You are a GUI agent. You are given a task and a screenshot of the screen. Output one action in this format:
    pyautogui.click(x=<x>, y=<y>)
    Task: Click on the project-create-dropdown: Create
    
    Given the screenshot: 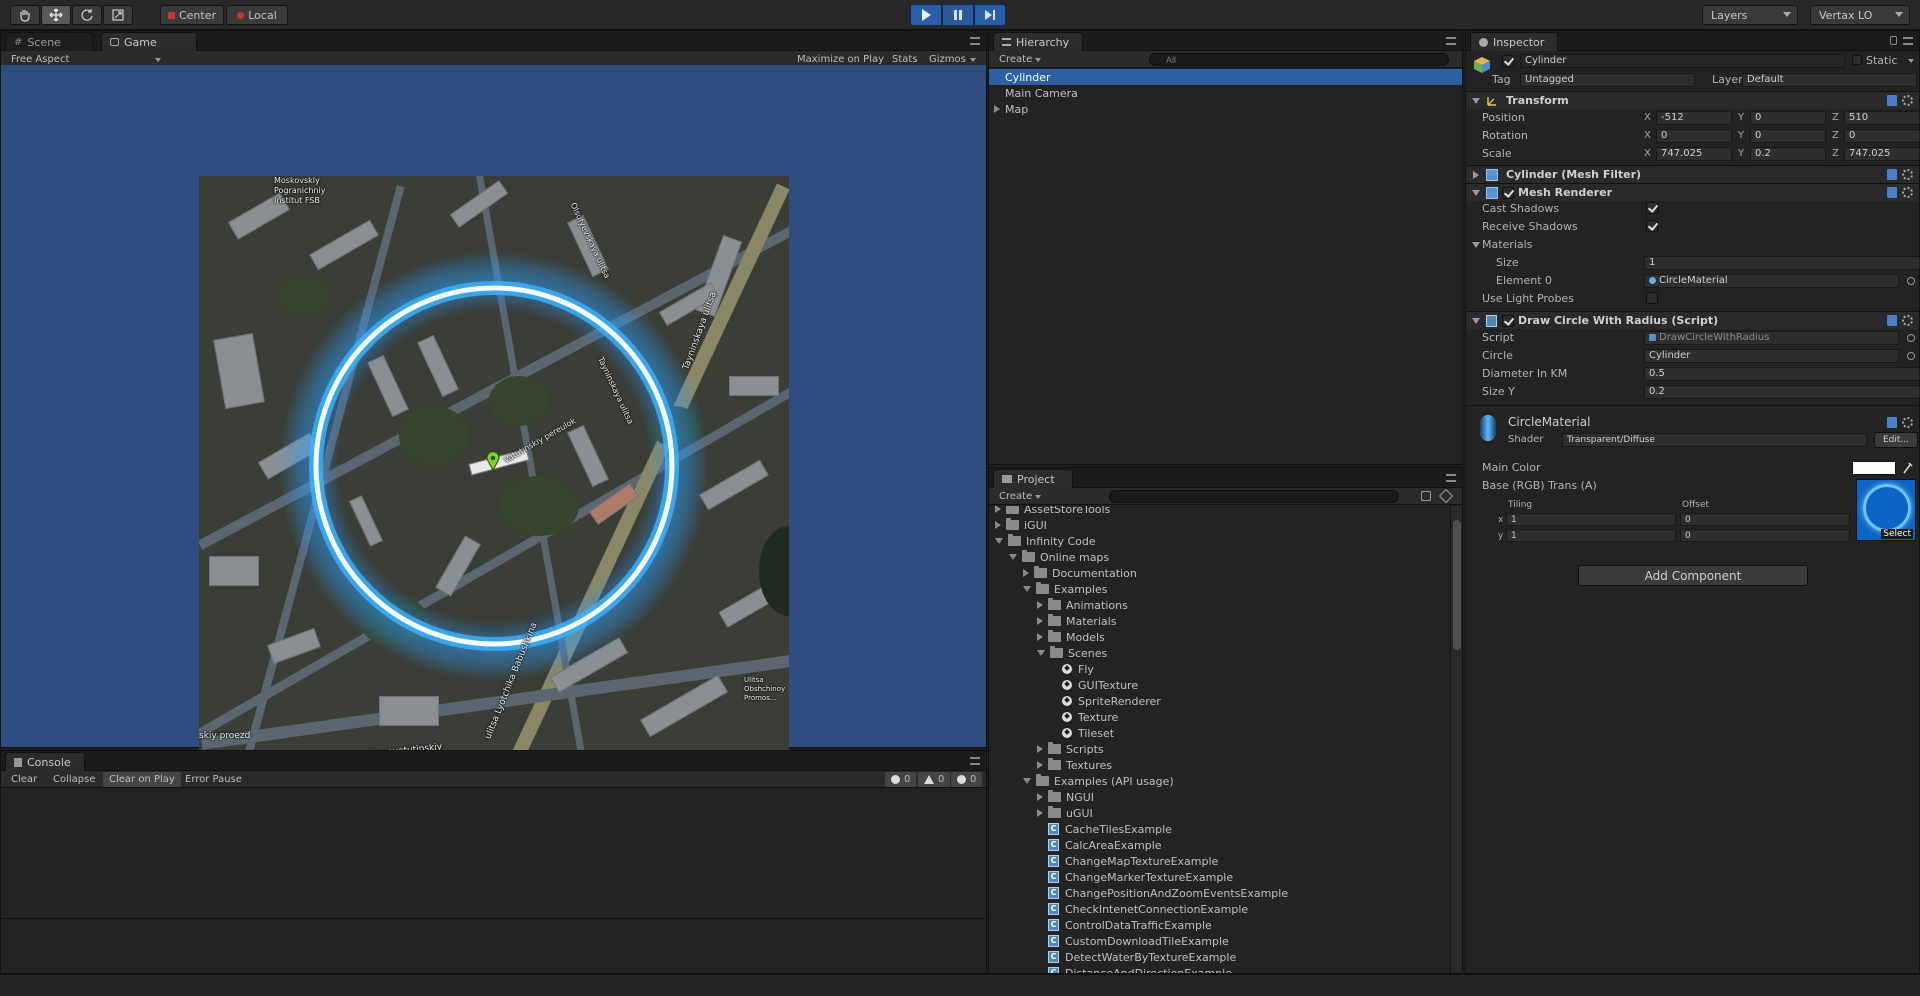 What is the action you would take?
    pyautogui.click(x=1020, y=496)
    